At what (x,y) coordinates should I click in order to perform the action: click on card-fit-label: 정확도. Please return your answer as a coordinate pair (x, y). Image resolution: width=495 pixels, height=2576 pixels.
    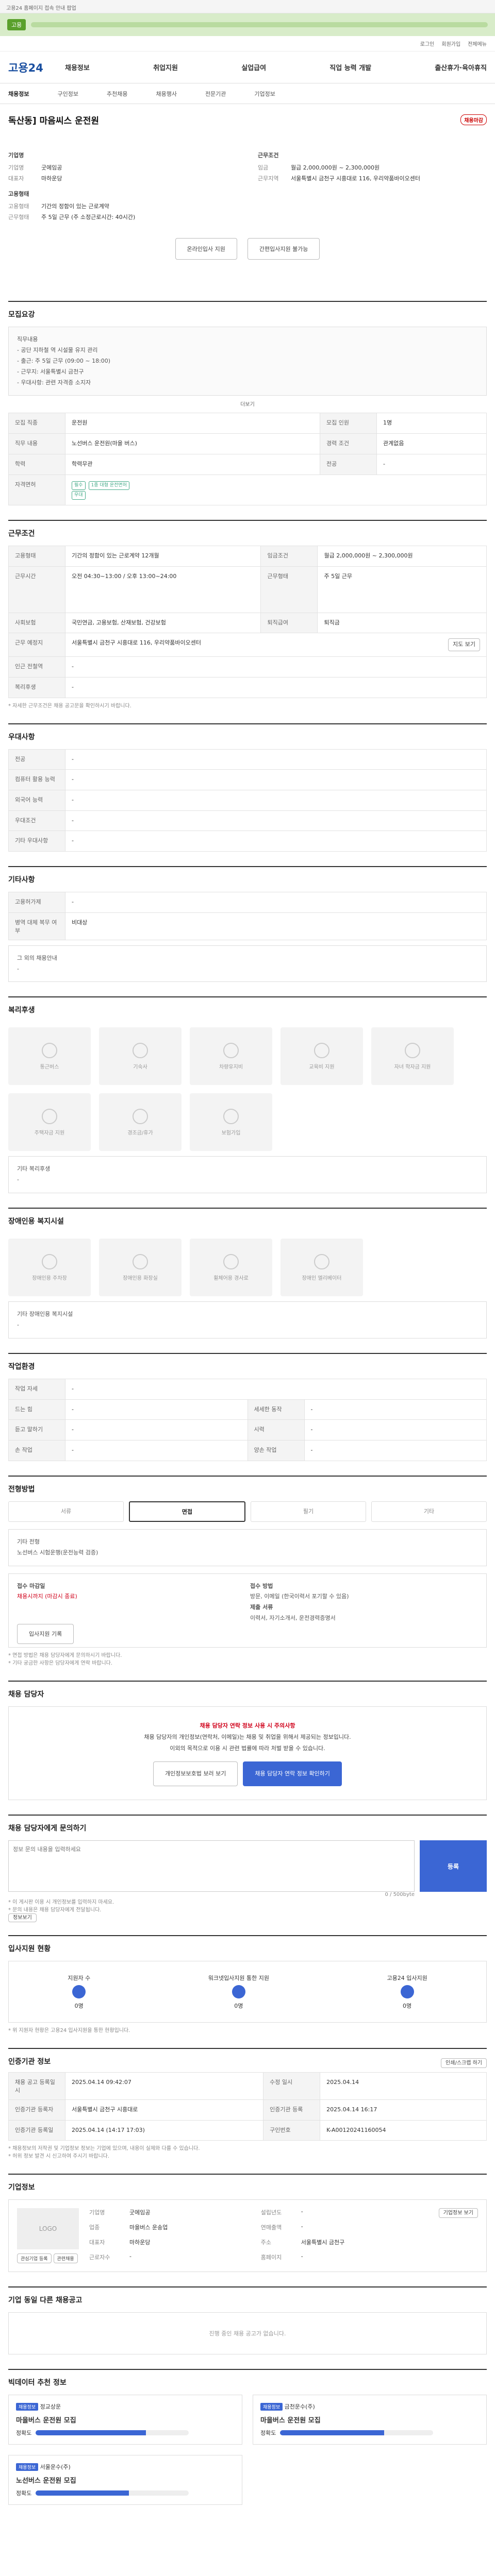
    Looking at the image, I should click on (24, 2493).